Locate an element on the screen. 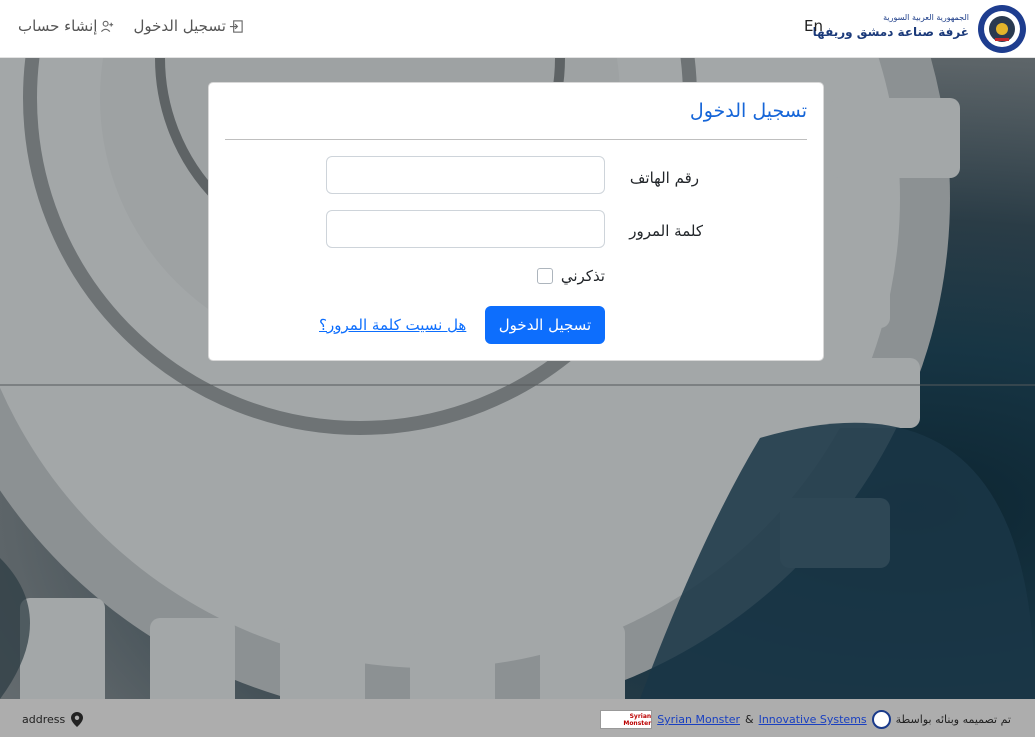 Image resolution: width=1035 pixels, height=737 pixels. chamber-logo-icon is located at coordinates (1002, 29).